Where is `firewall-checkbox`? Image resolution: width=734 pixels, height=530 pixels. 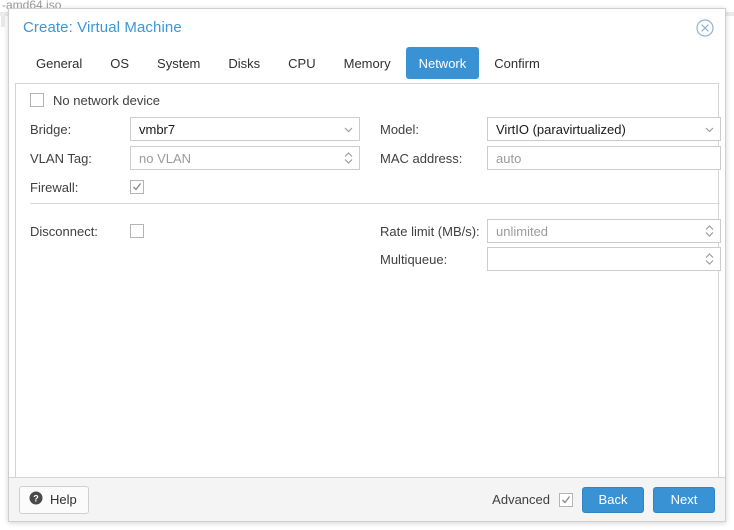
firewall-checkbox is located at coordinates (137, 187).